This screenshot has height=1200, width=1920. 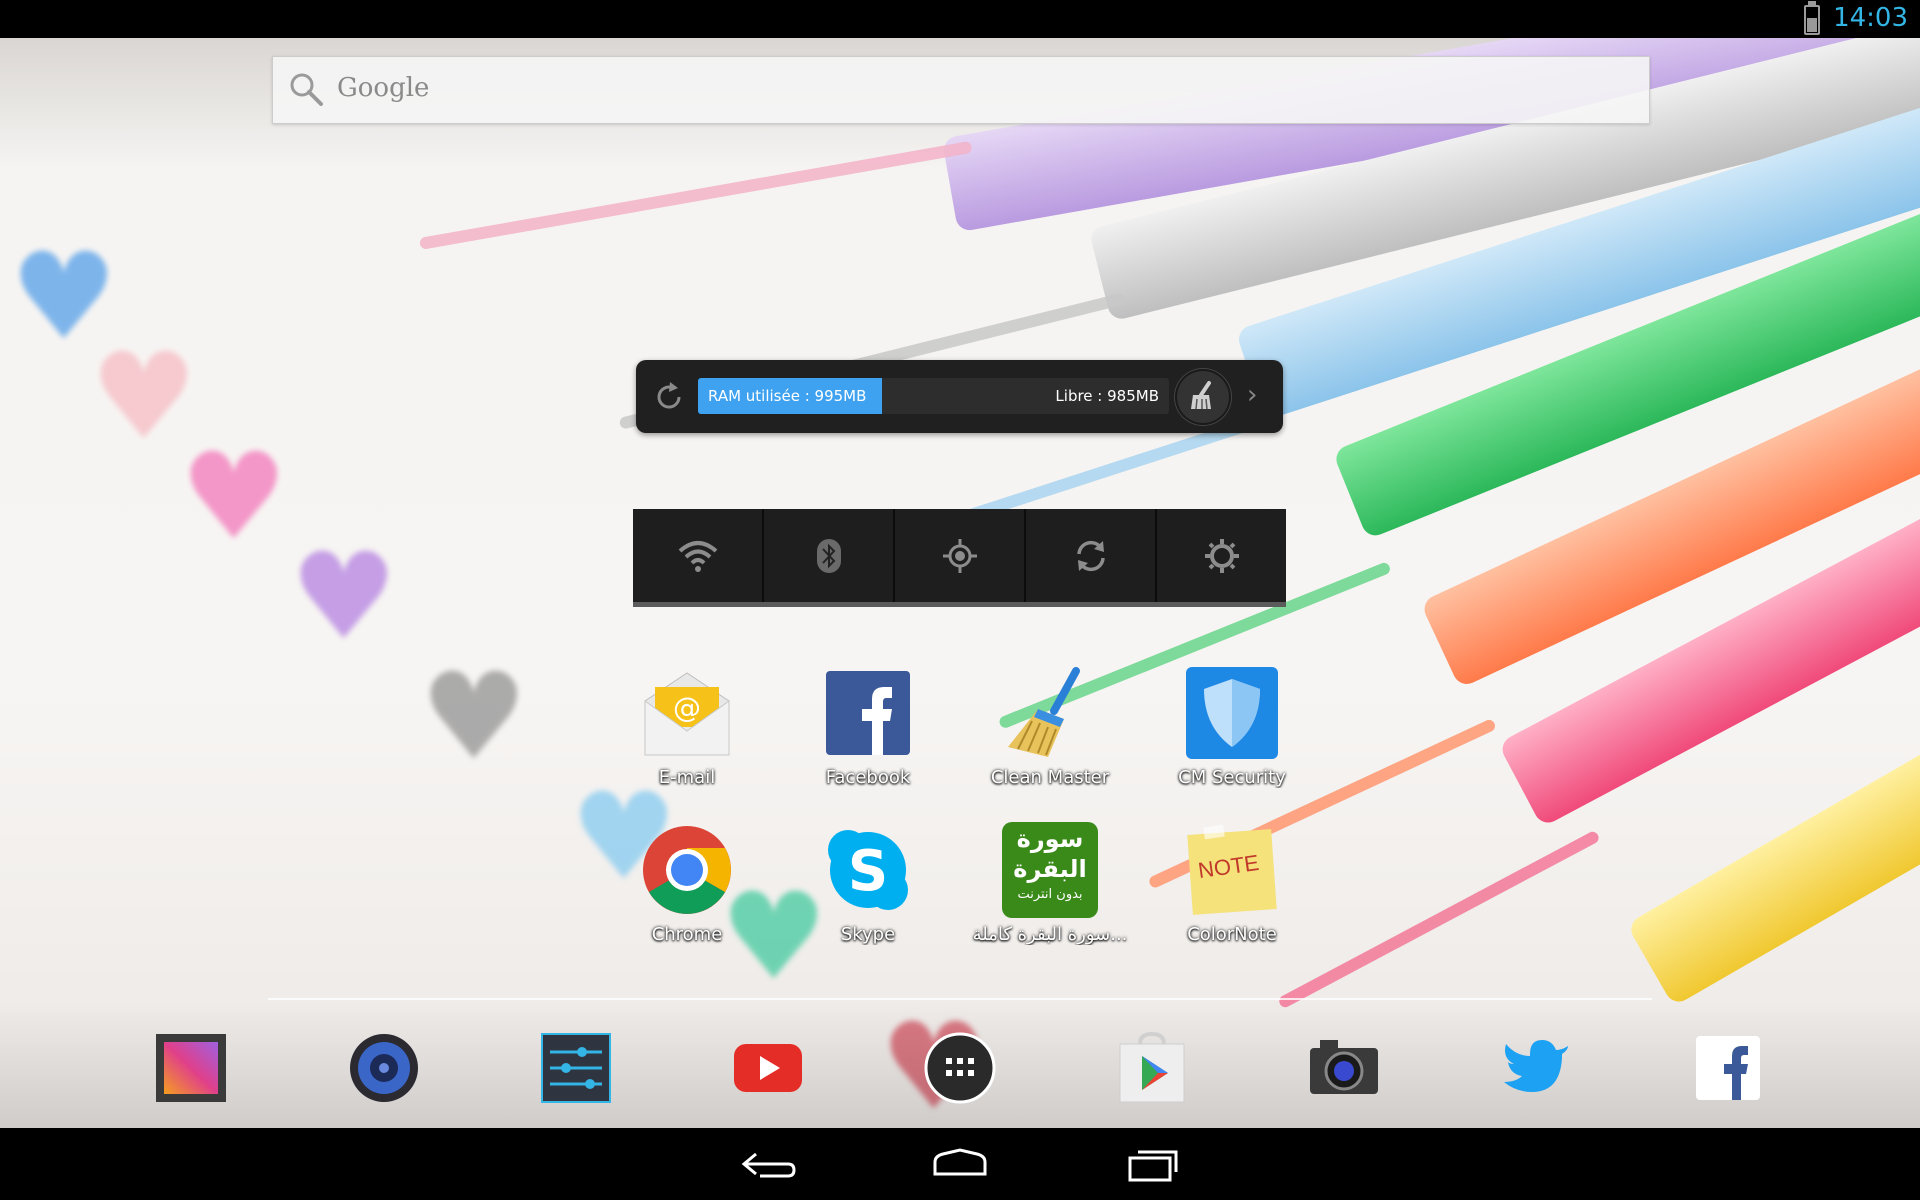 I want to click on status-bar: 14:03, so click(x=960, y=19).